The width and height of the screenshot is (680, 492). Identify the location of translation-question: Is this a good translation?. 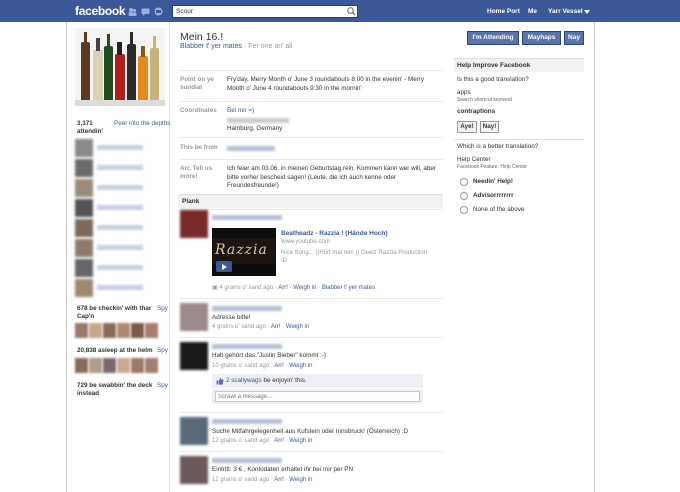
(493, 79).